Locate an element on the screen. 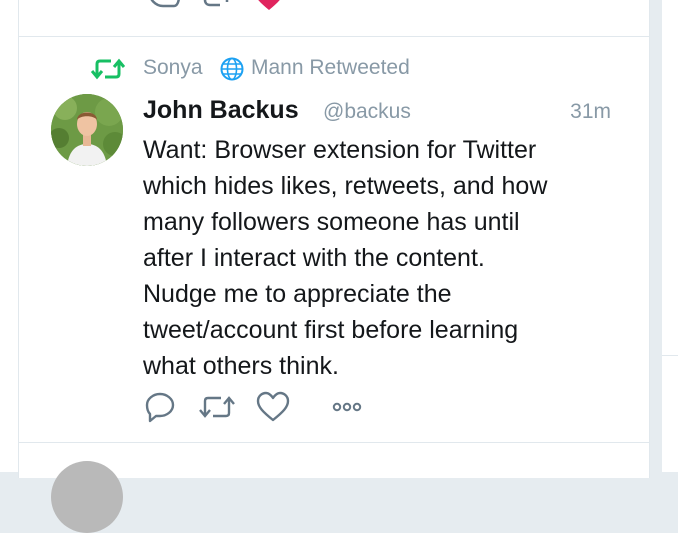 The width and height of the screenshot is (678, 533). previous-tweet-actions is located at coordinates (254, 7).